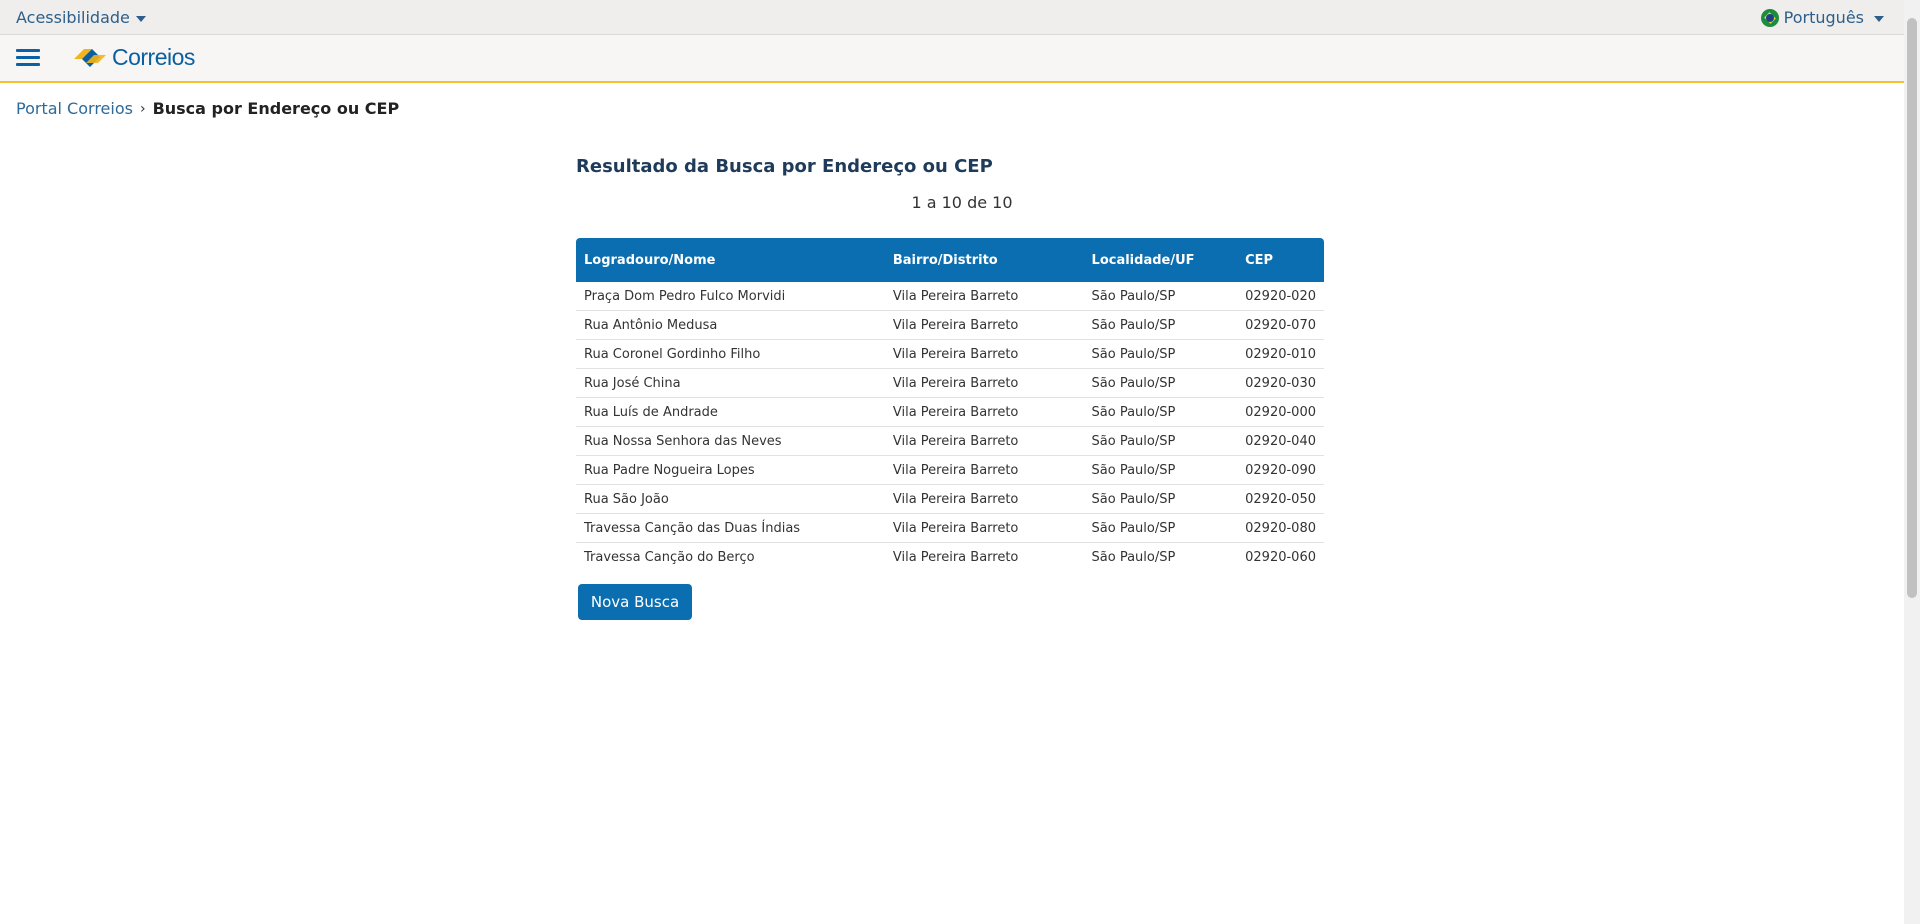  Describe the element at coordinates (1280, 528) in the screenshot. I see `cell-cep: 02920-080` at that location.